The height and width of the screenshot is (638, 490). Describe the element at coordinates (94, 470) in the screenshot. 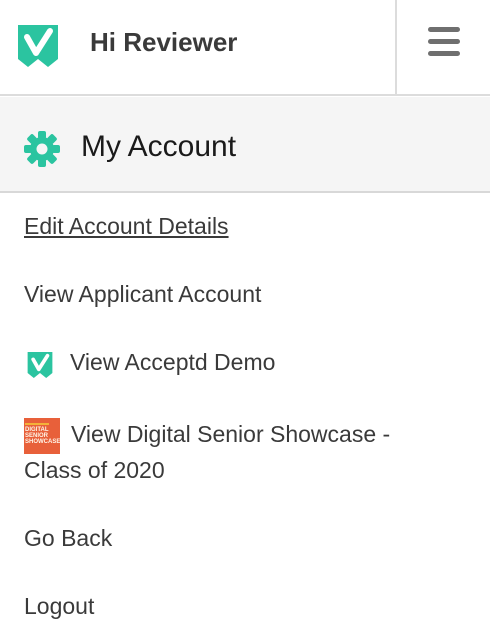

I see `view-digital-senior-showcase-link-line2: Class of 2020` at that location.